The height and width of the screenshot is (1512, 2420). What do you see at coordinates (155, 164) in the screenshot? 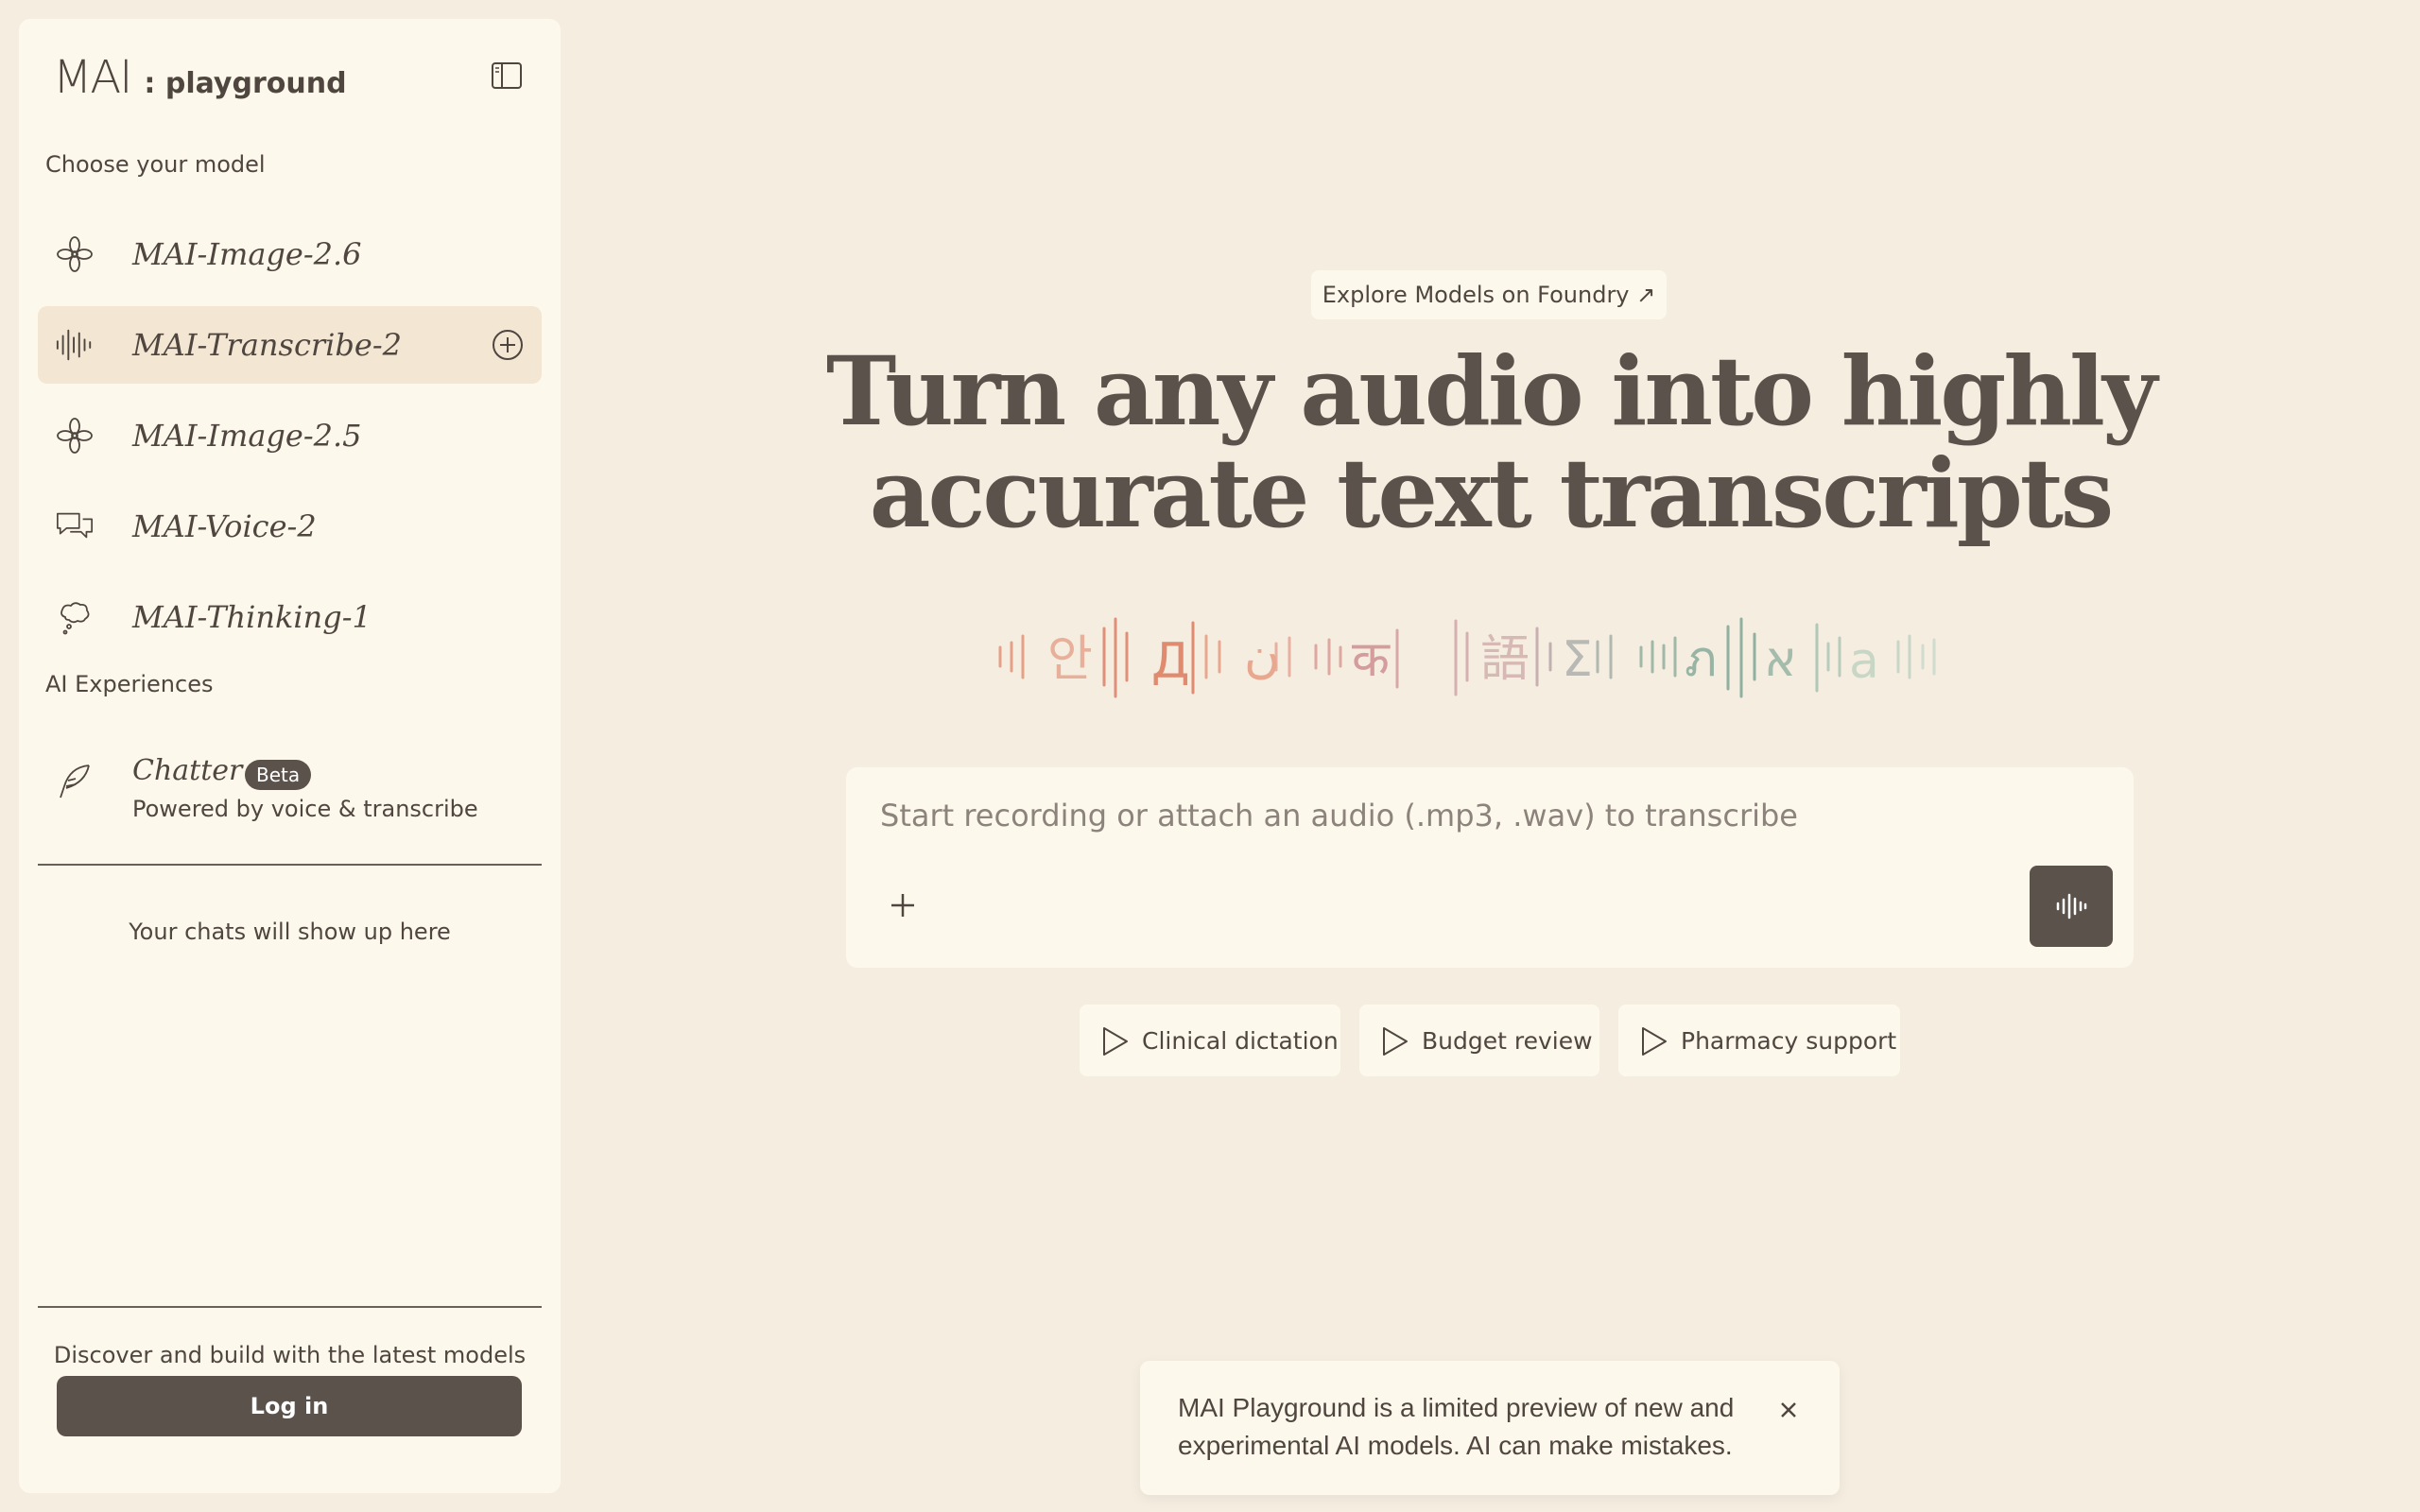
I see `choose-model-label: Choose your model` at bounding box center [155, 164].